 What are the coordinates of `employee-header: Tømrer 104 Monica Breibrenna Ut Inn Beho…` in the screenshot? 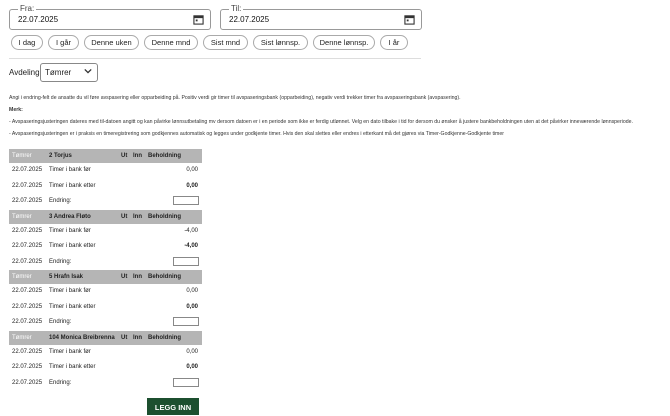 It's located at (105, 337).